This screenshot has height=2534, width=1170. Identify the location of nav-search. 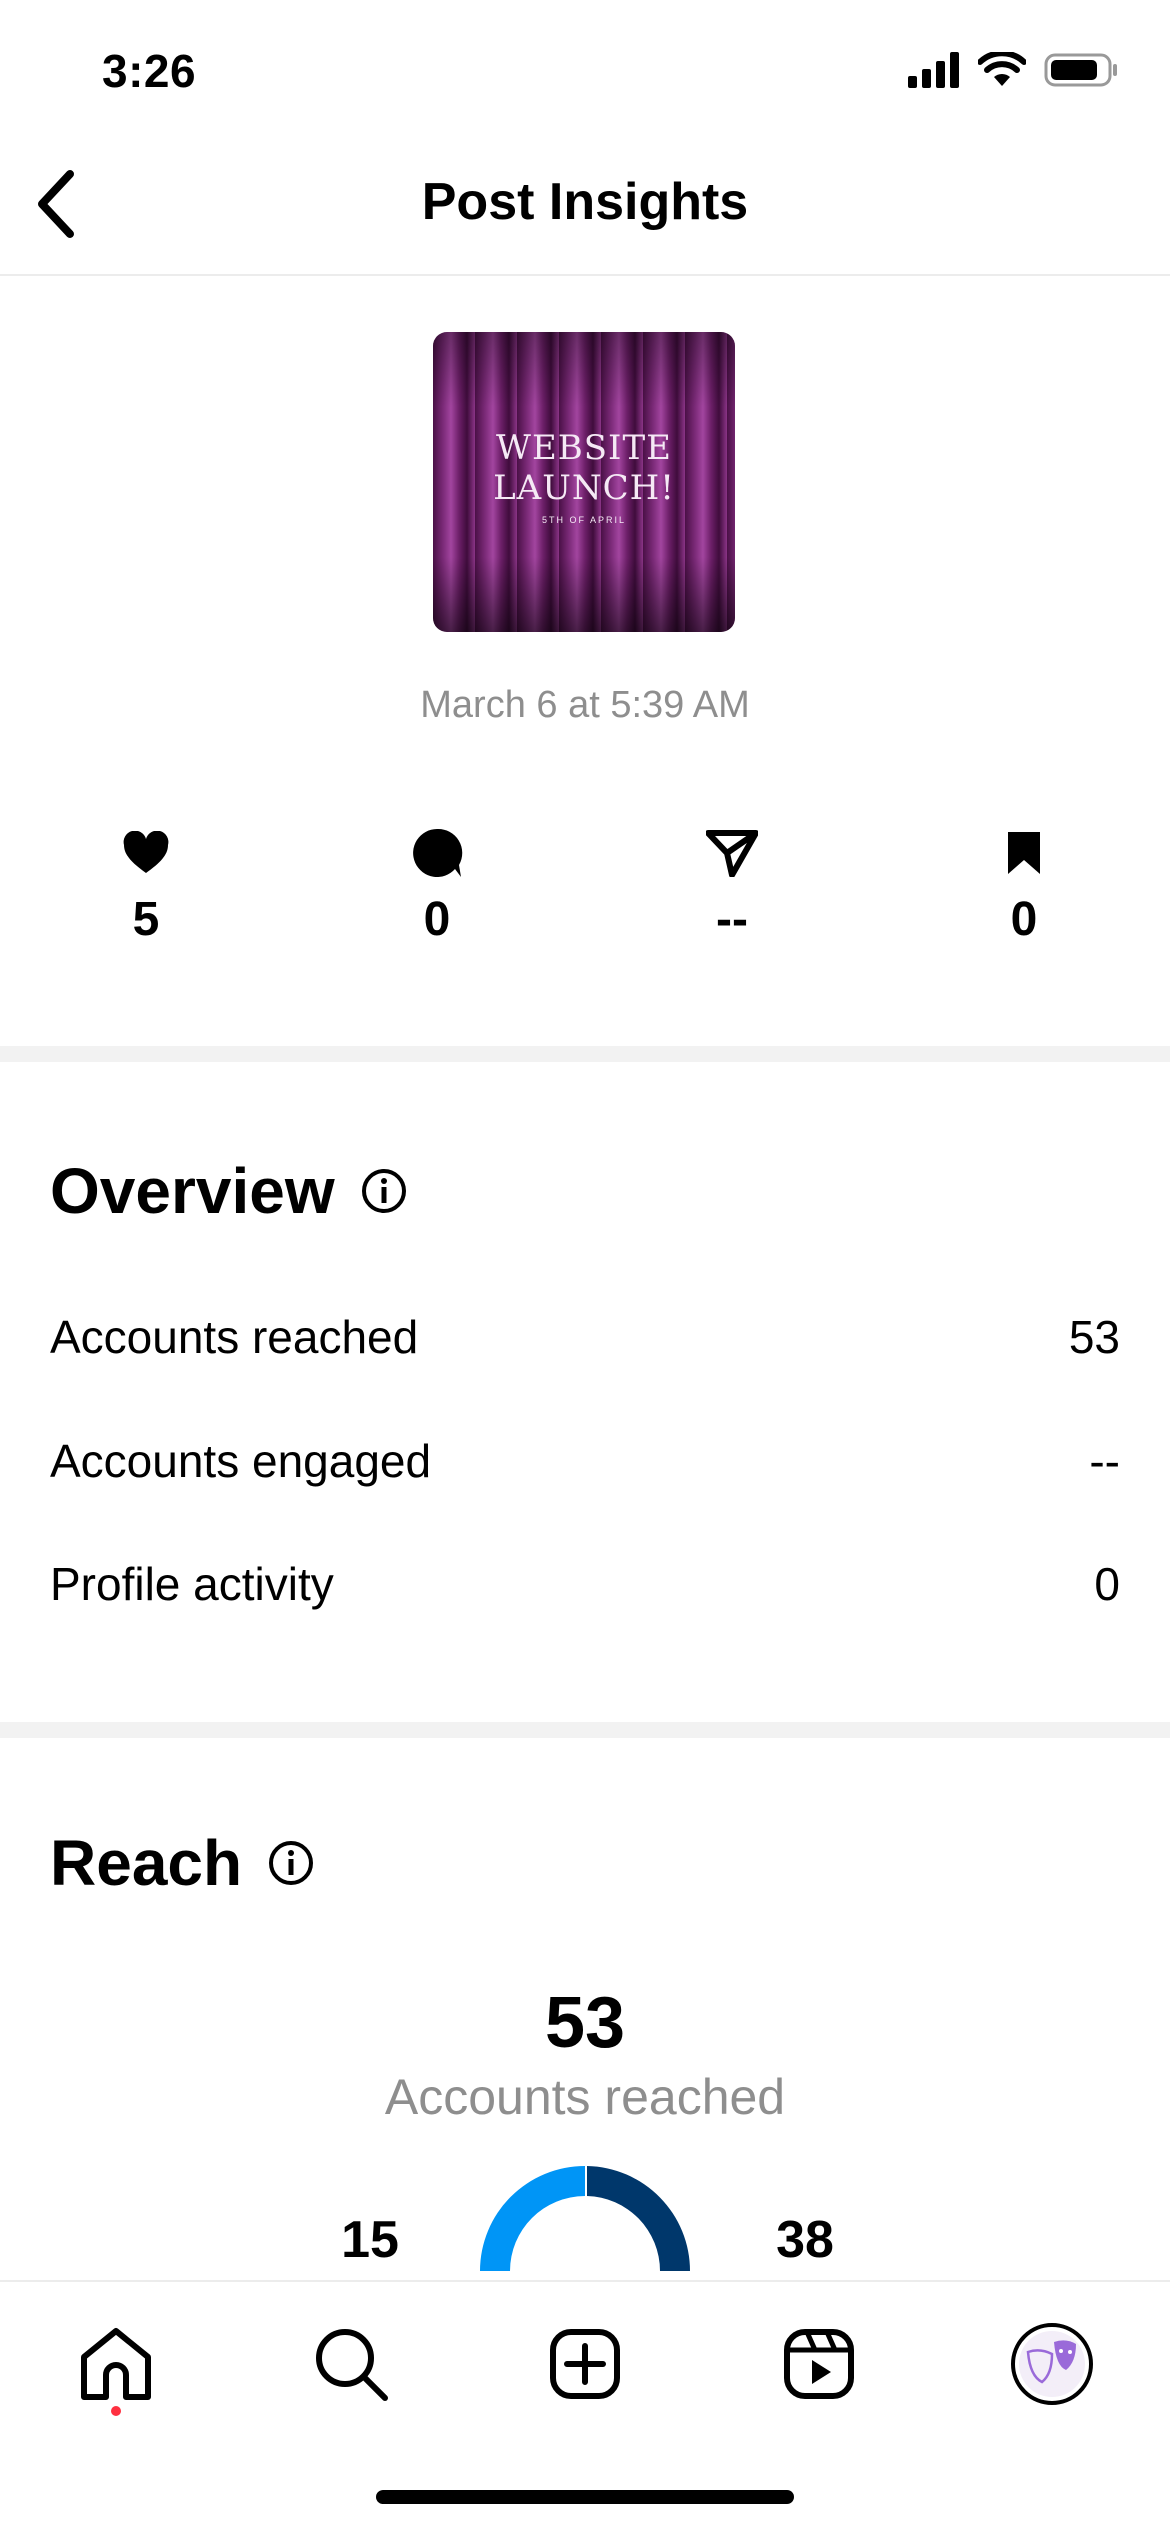
(351, 2364).